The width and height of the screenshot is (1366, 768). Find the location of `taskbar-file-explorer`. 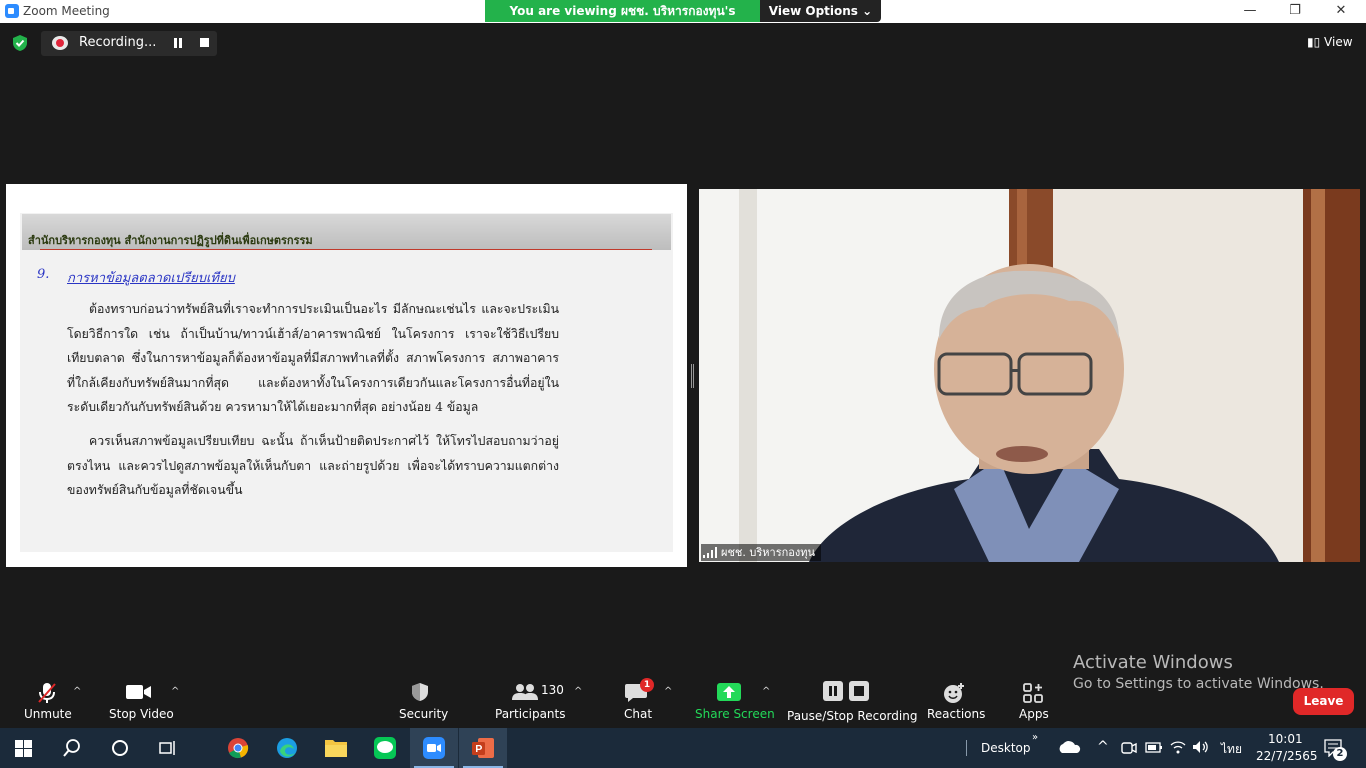

taskbar-file-explorer is located at coordinates (336, 748).